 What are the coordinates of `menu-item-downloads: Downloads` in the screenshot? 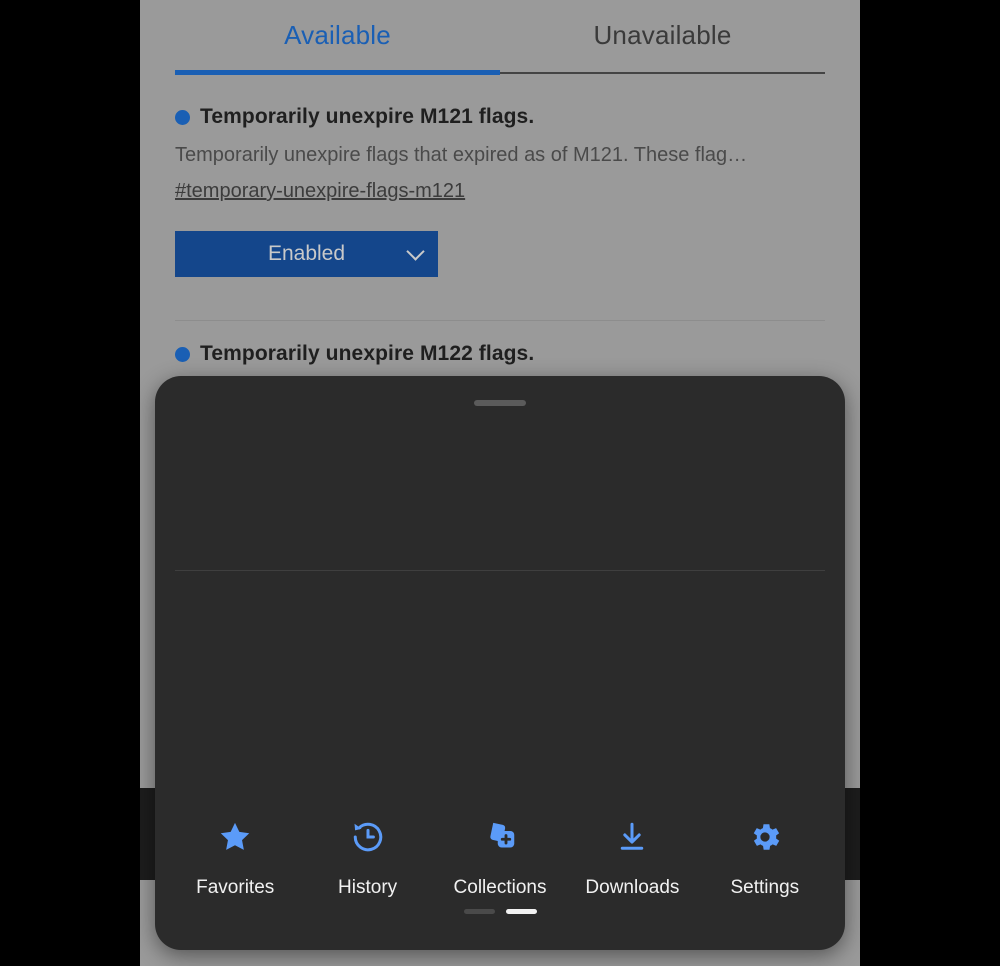 It's located at (632, 857).